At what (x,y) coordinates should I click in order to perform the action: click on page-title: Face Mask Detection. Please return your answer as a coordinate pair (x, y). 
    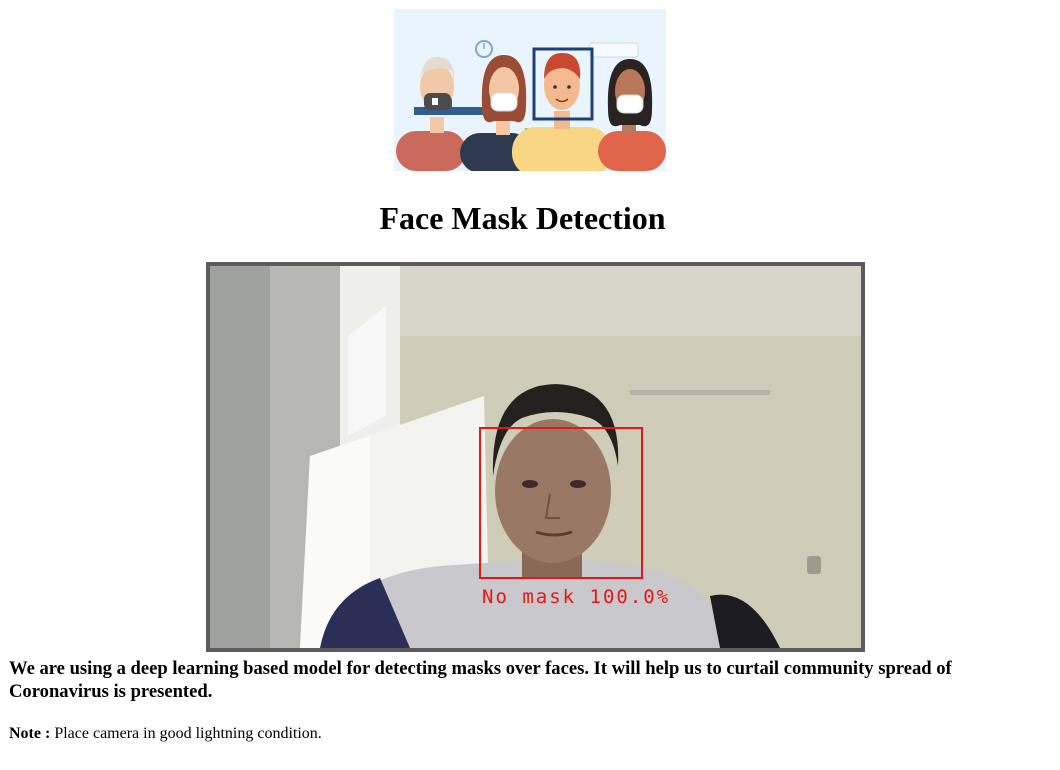
    Looking at the image, I should click on (522, 218).